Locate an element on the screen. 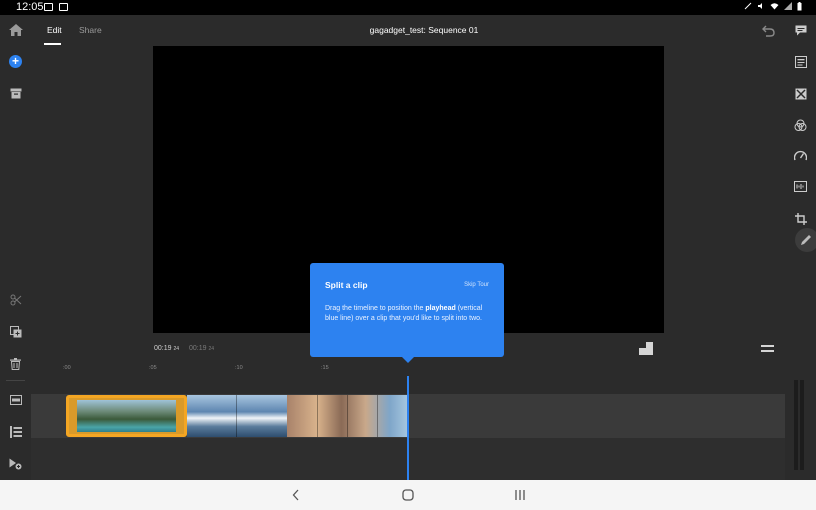  tooltip-title: Split a clip is located at coordinates (346, 285).